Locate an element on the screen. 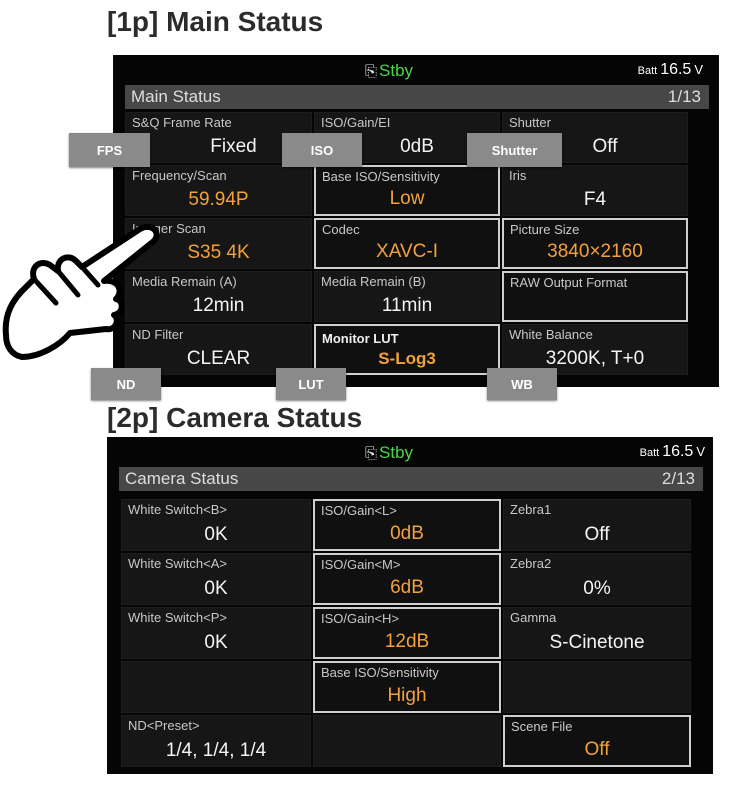 This screenshot has height=805, width=740. cell-raw-output-format: RAW Output Format is located at coordinates (595, 296).